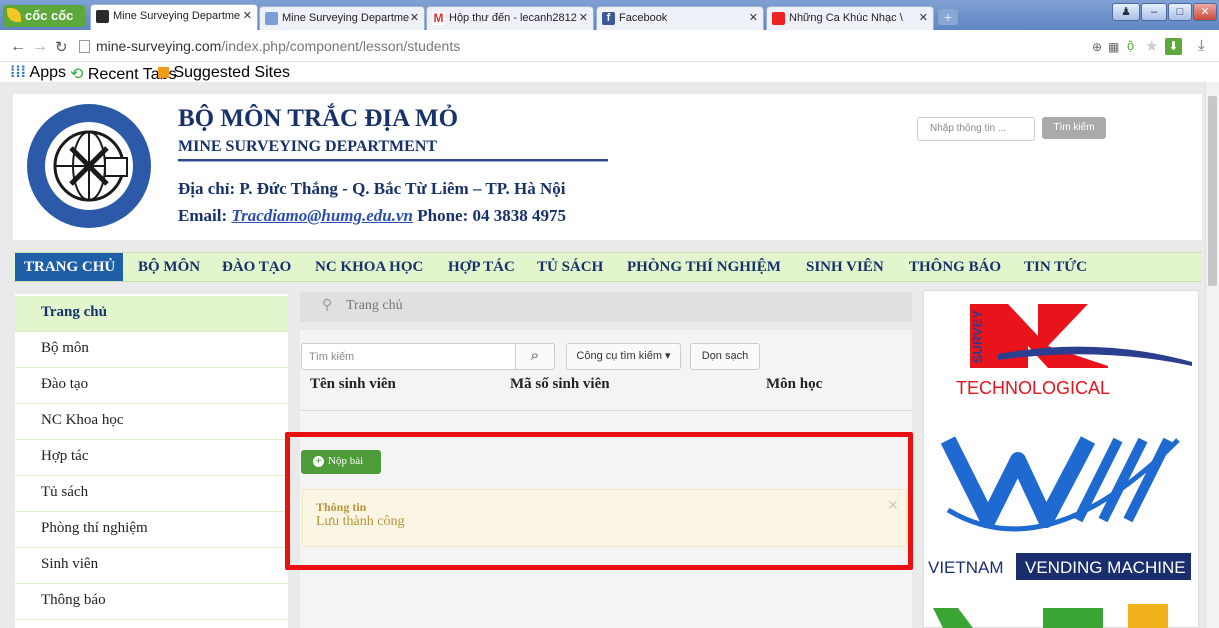  What do you see at coordinates (38, 73) in the screenshot?
I see `bookmark-apps: ⁞⁞⁞ Apps` at bounding box center [38, 73].